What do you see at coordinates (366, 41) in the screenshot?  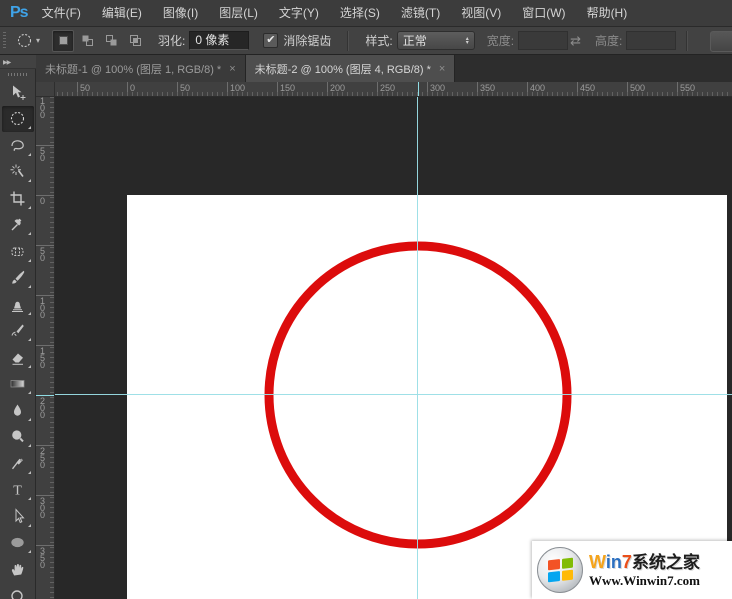 I see `tool-options-bar: ▾ 羽化: 0 像素 ✔ 消除锯齿 样式: 正常 ▴ ▾ 宽度: ⇄ 高度:` at bounding box center [366, 41].